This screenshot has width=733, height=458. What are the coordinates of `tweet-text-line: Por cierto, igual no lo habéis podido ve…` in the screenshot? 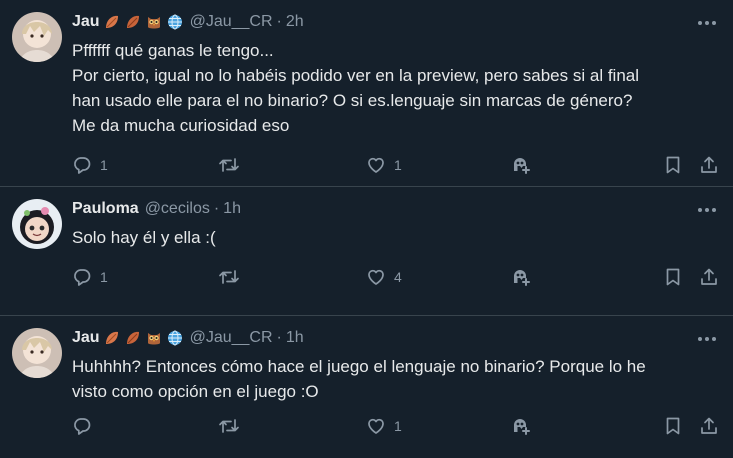 It's located at (356, 75).